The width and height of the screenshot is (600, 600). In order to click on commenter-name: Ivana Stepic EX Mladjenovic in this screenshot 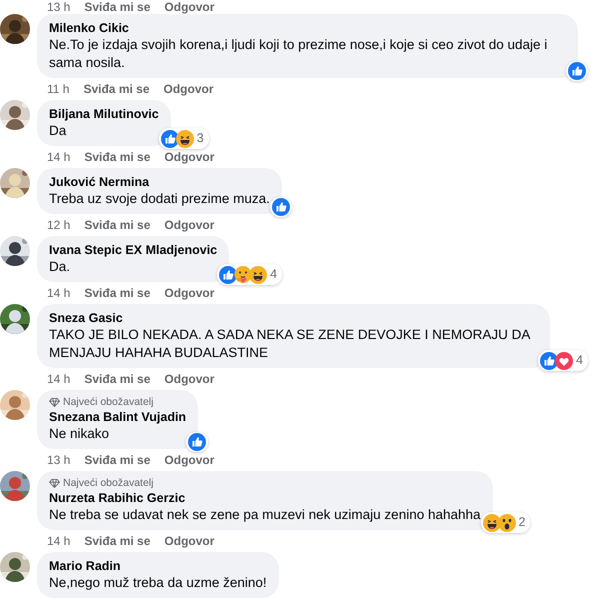, I will do `click(133, 250)`.